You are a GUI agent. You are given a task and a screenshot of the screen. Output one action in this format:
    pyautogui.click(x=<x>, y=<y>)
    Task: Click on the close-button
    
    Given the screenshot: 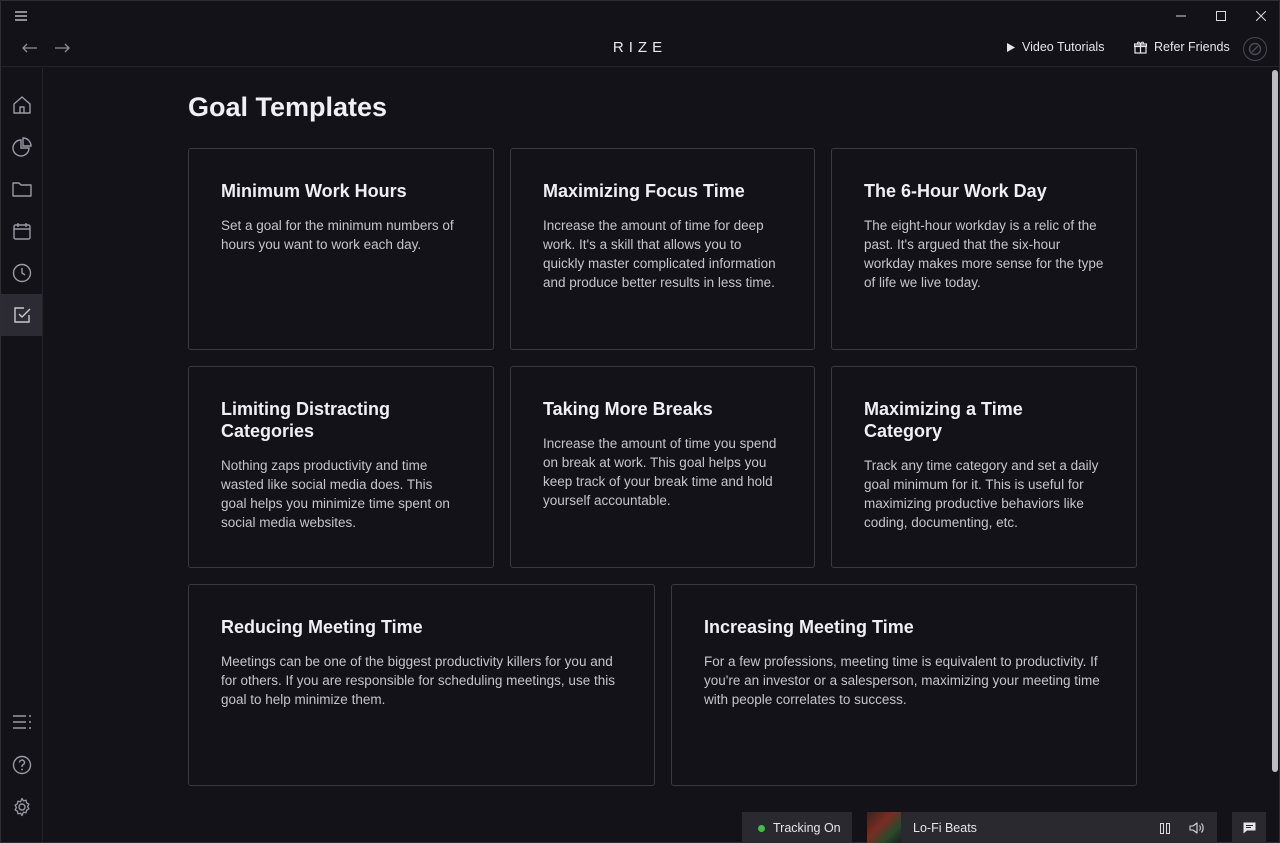 What is the action you would take?
    pyautogui.click(x=1260, y=16)
    